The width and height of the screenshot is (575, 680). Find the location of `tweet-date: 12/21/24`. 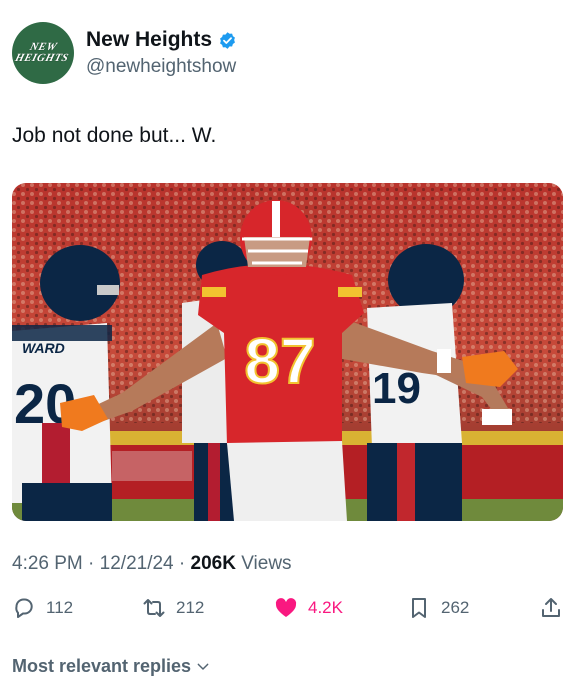

tweet-date: 12/21/24 is located at coordinates (137, 563).